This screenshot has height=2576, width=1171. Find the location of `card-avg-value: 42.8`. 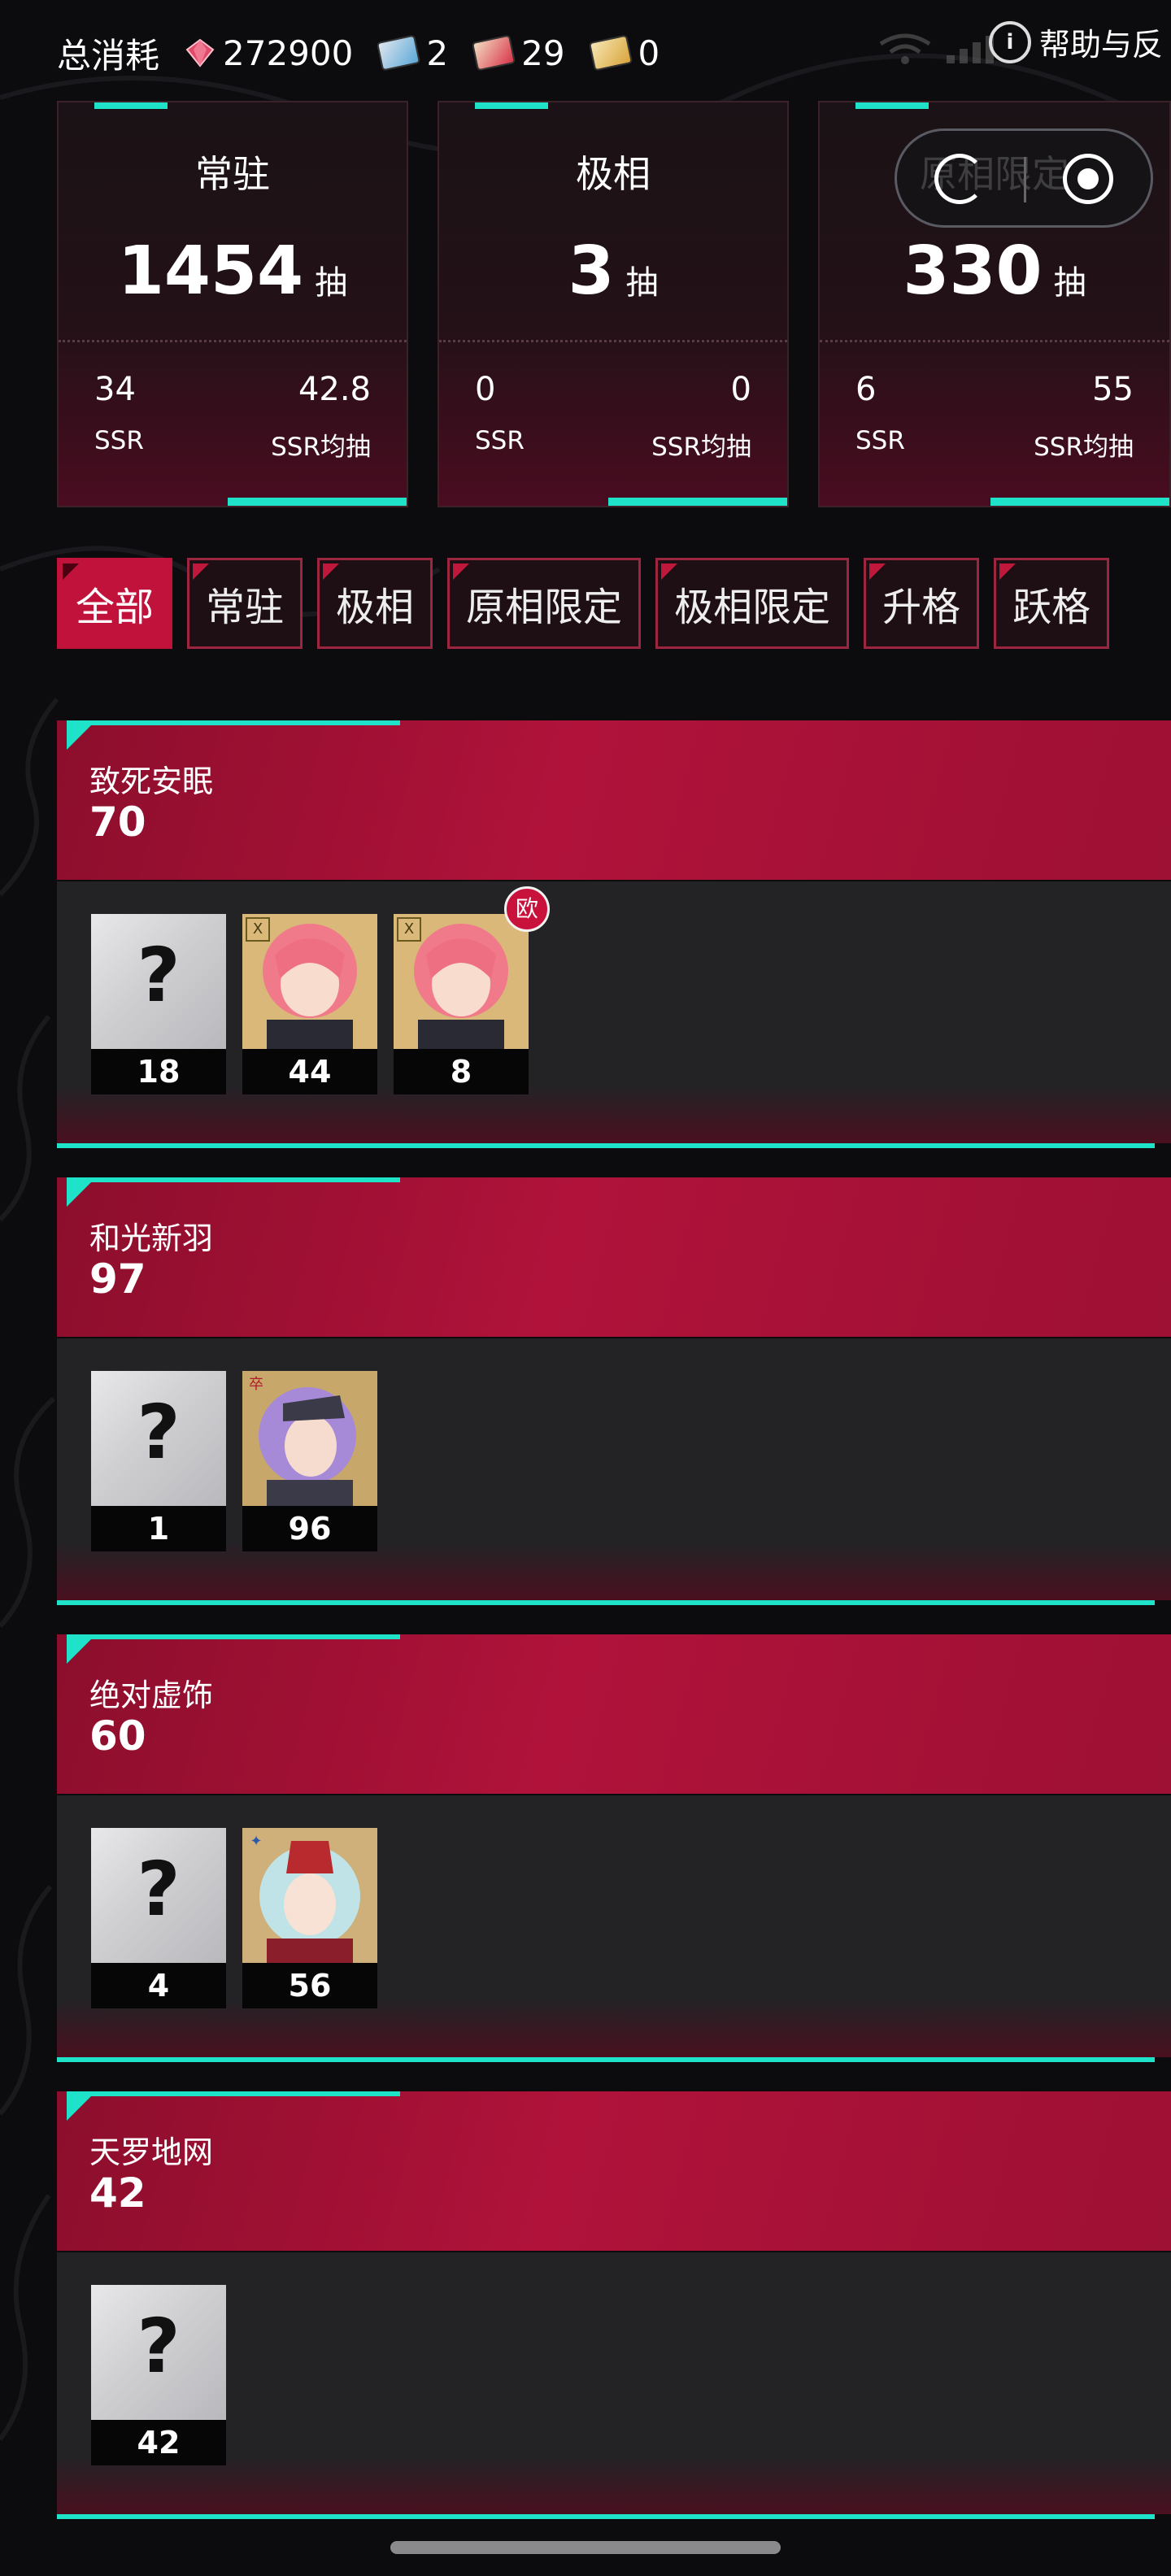

card-avg-value: 42.8 is located at coordinates (335, 390).